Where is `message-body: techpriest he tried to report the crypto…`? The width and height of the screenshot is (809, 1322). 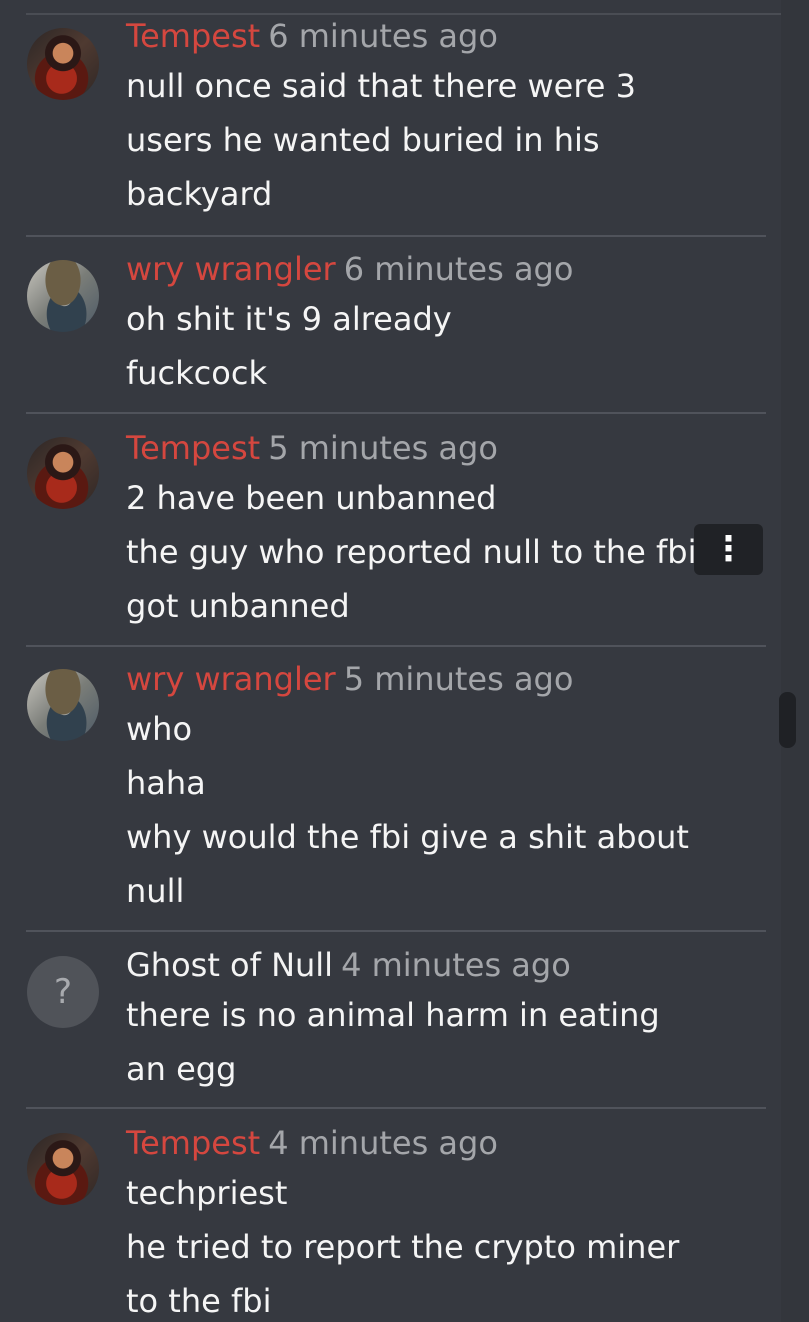 message-body: techpriest he tried to report the crypto… is located at coordinates (448, 1244).